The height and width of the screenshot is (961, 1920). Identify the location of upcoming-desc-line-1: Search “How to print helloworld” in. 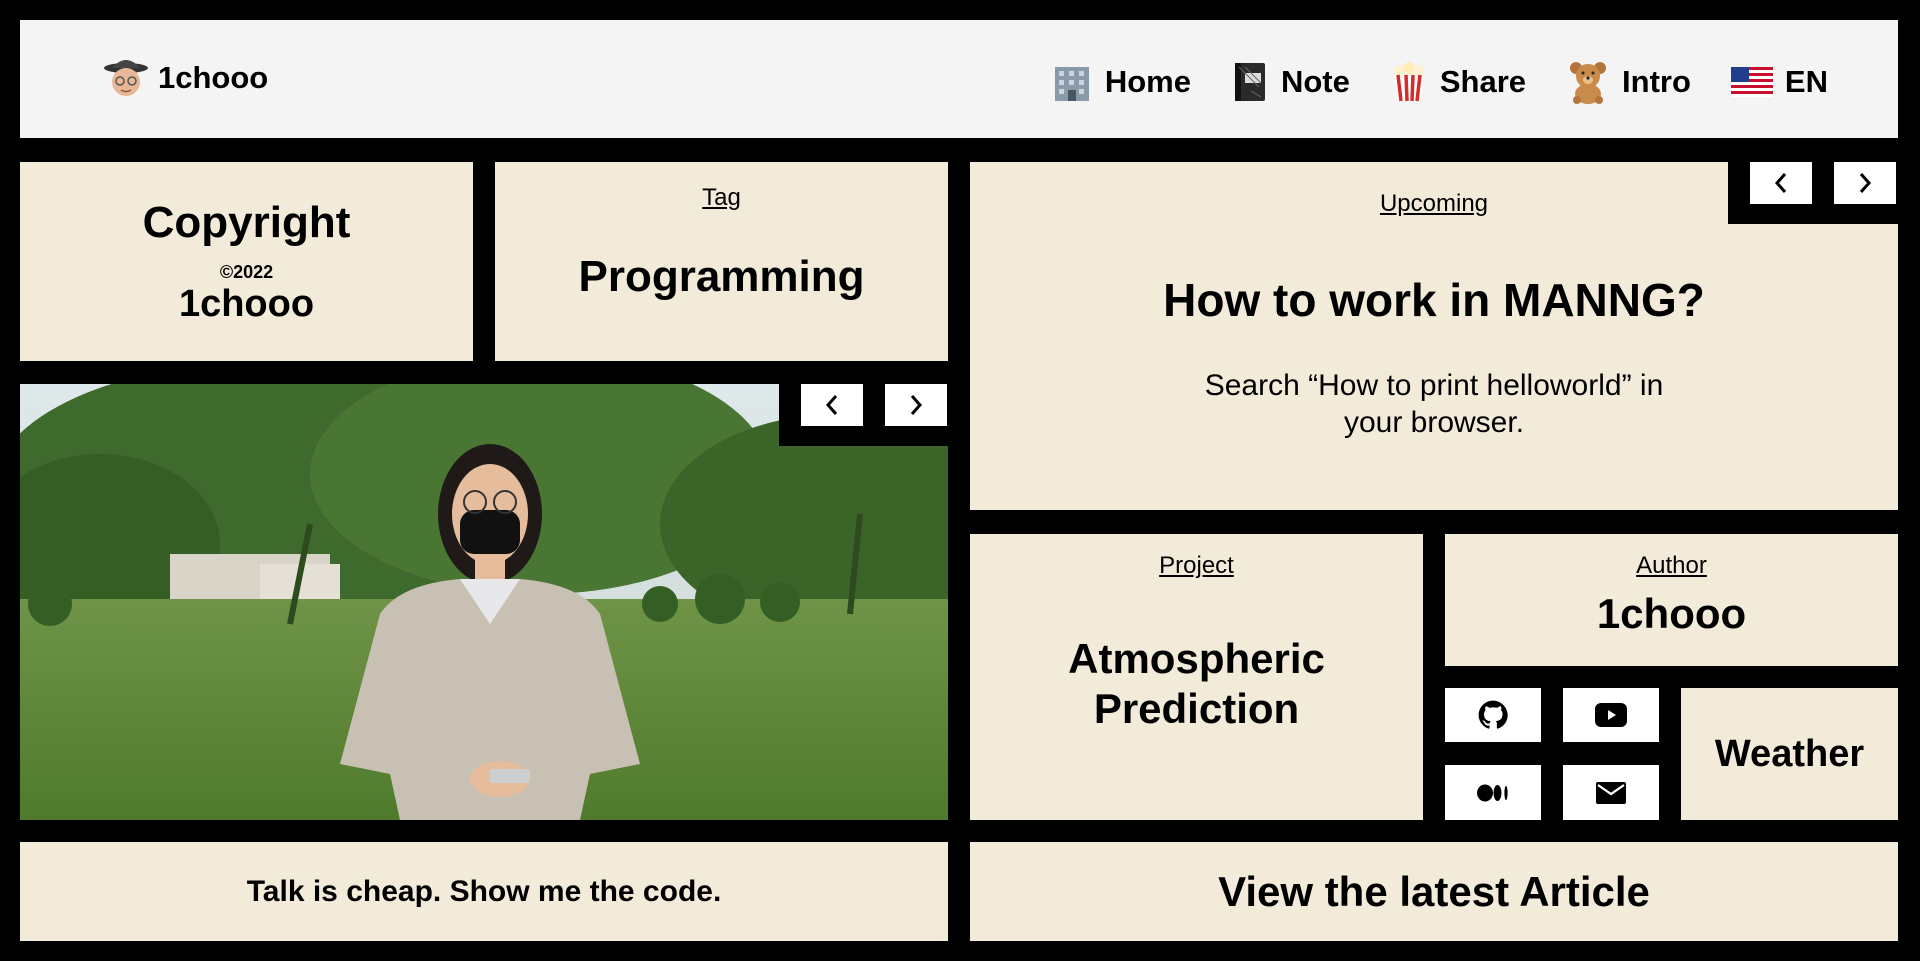
(1434, 385).